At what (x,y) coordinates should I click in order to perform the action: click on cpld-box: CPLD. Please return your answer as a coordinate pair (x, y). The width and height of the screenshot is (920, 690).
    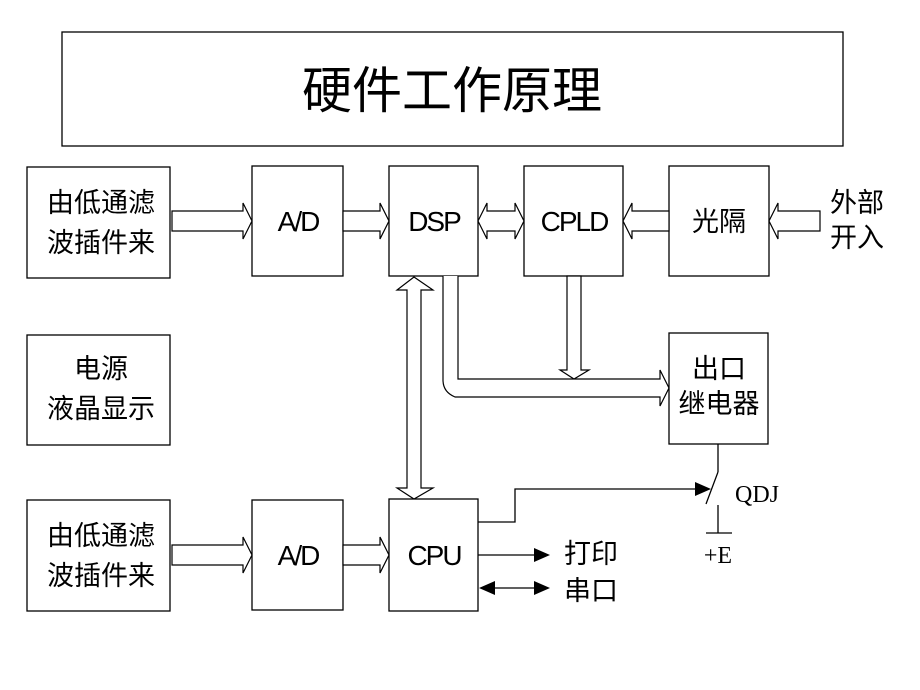
    Looking at the image, I should click on (573, 221).